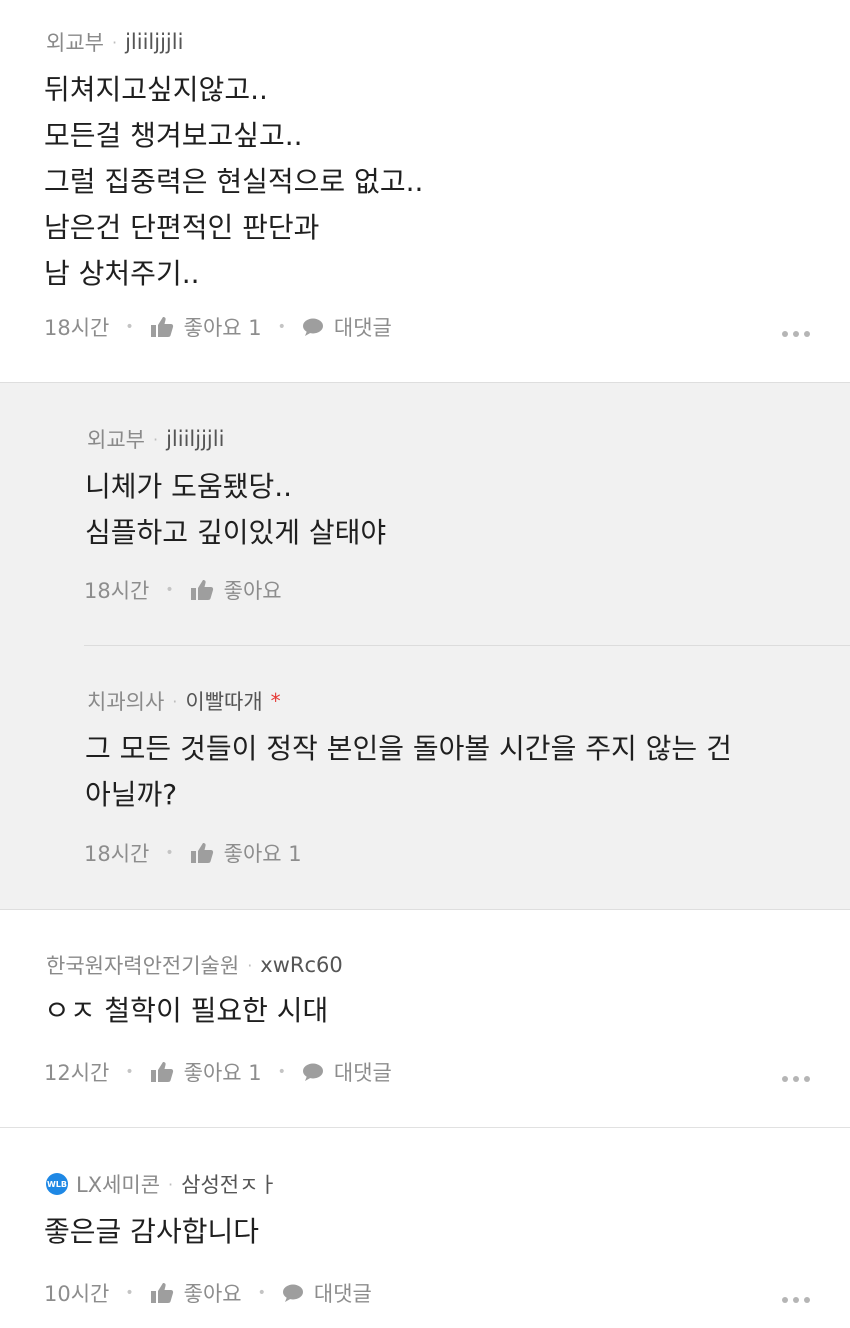  I want to click on comment-time: 12시간, so click(77, 1073).